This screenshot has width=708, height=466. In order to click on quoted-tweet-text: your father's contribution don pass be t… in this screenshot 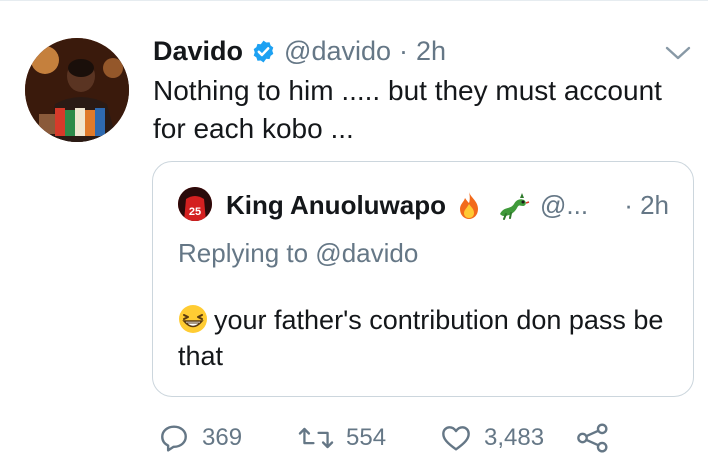, I will do `click(423, 338)`.